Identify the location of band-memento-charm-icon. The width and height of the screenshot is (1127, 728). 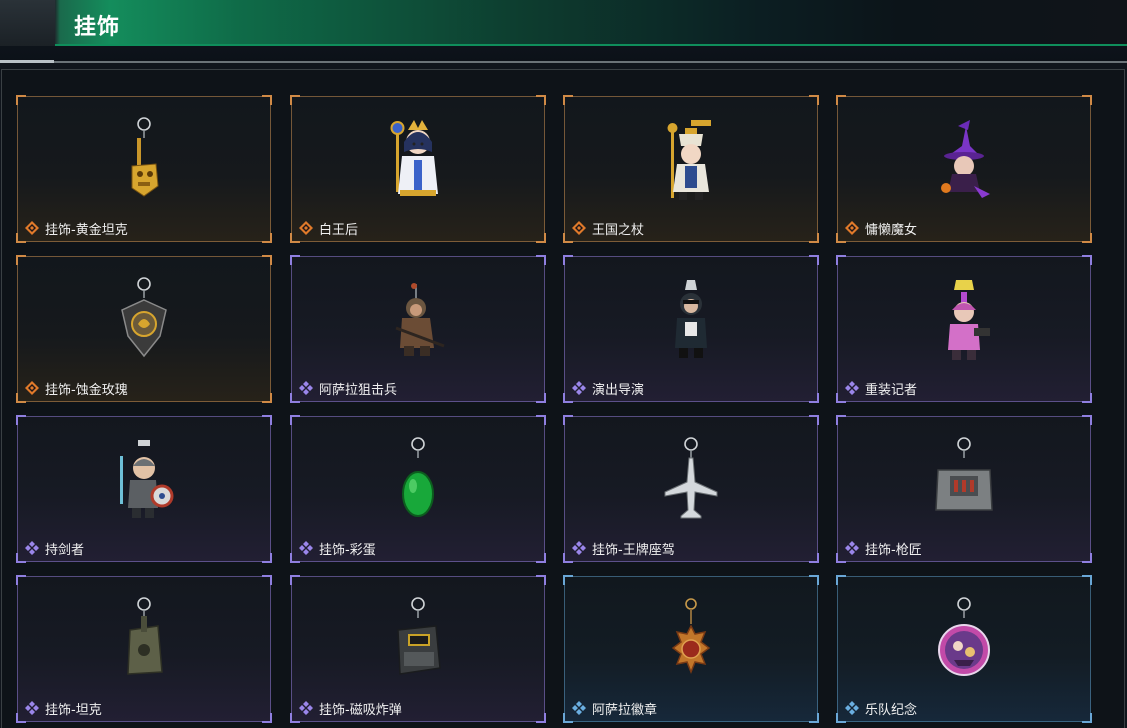
(964, 640).